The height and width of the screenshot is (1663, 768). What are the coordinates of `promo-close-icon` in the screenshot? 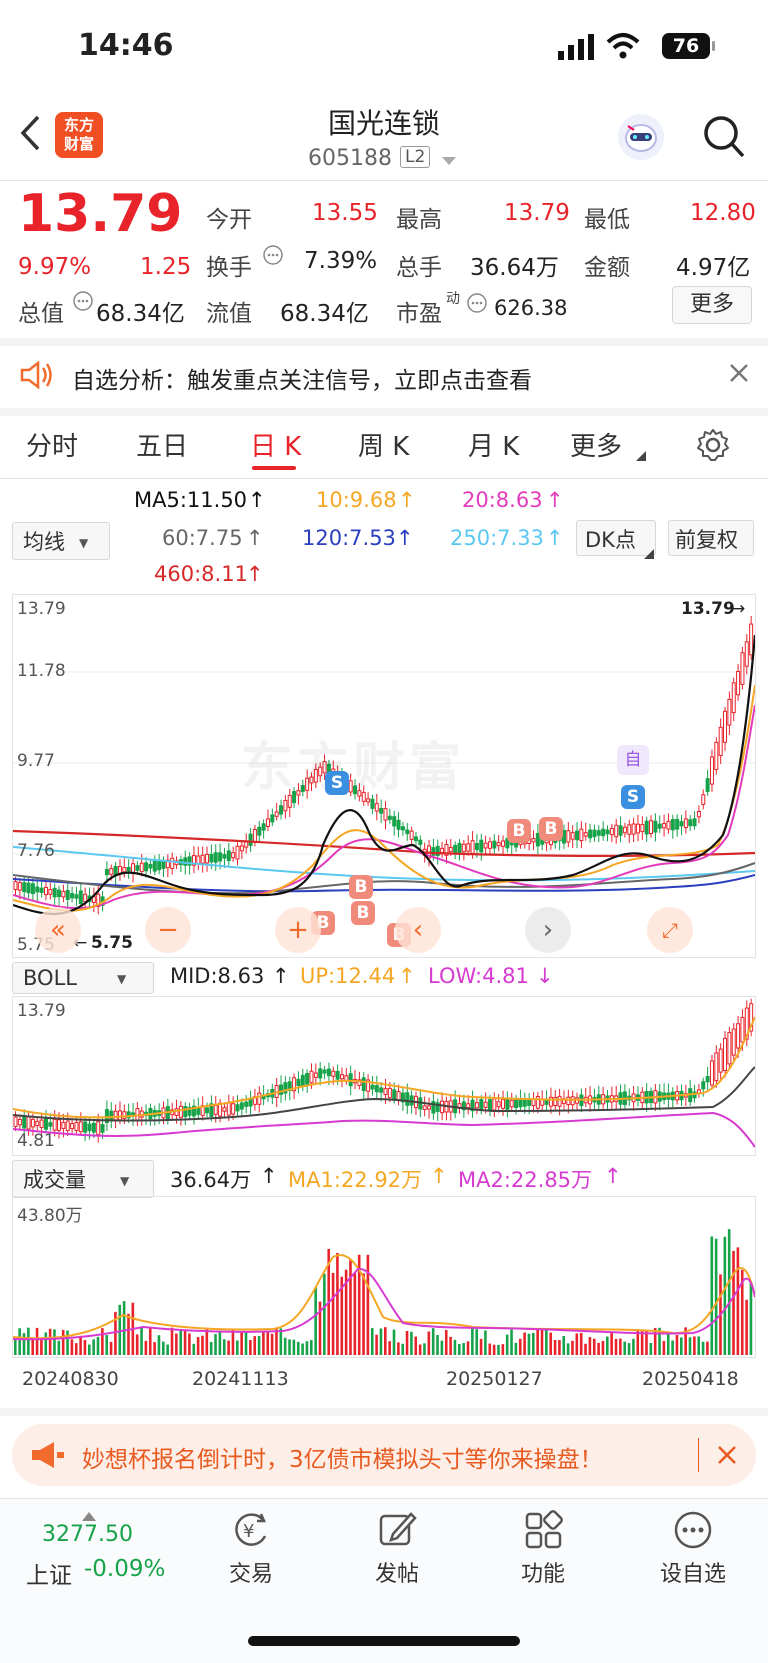 It's located at (727, 1457).